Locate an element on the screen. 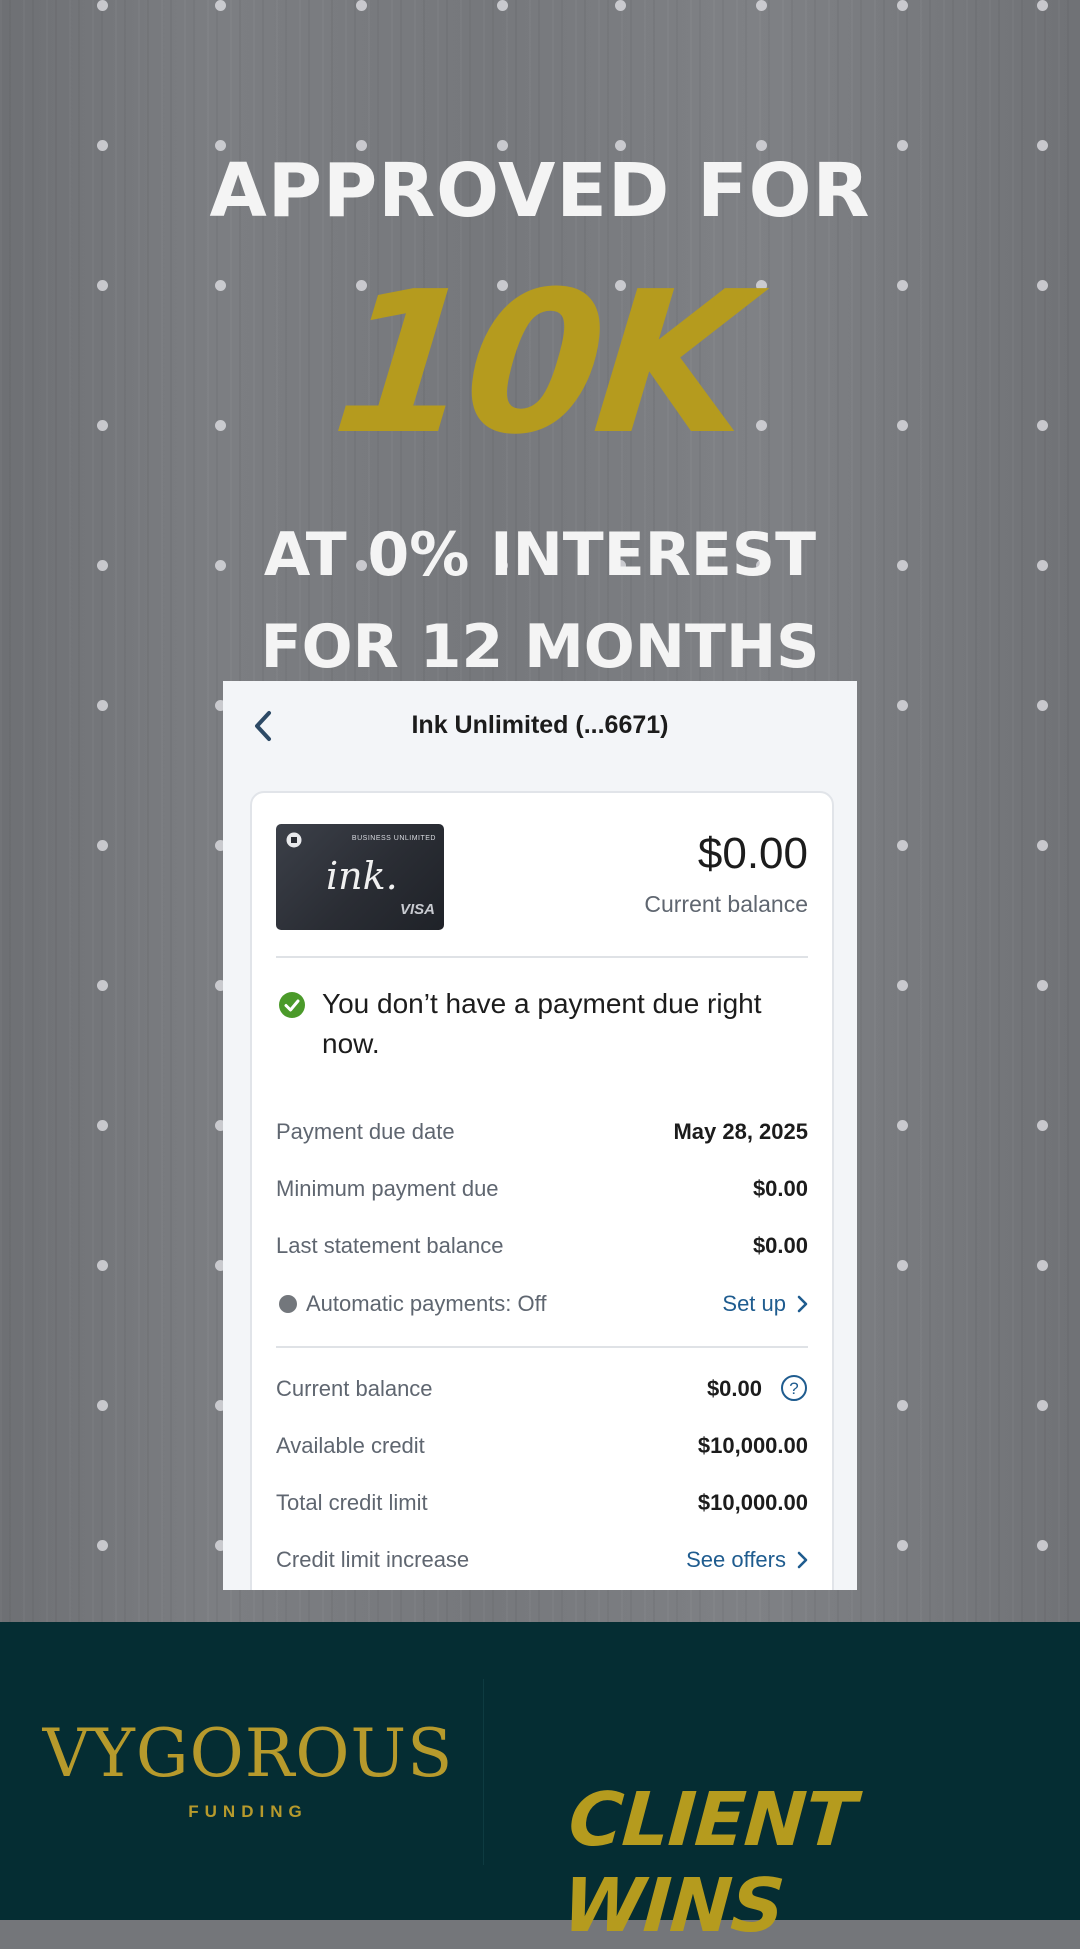  payment-status-message: You don’t have a payment due right now. is located at coordinates (542, 1023).